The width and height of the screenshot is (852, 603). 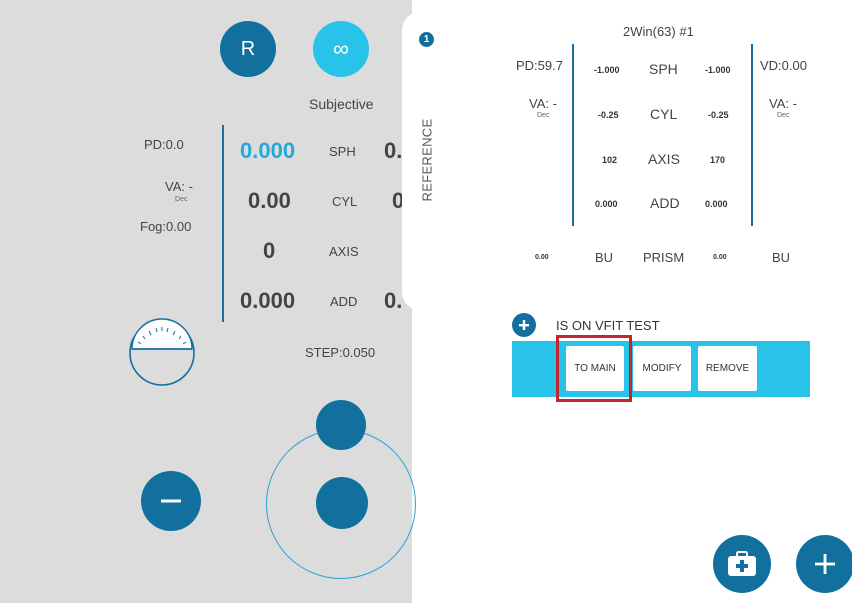 I want to click on reference-left-divider, so click(x=573, y=135).